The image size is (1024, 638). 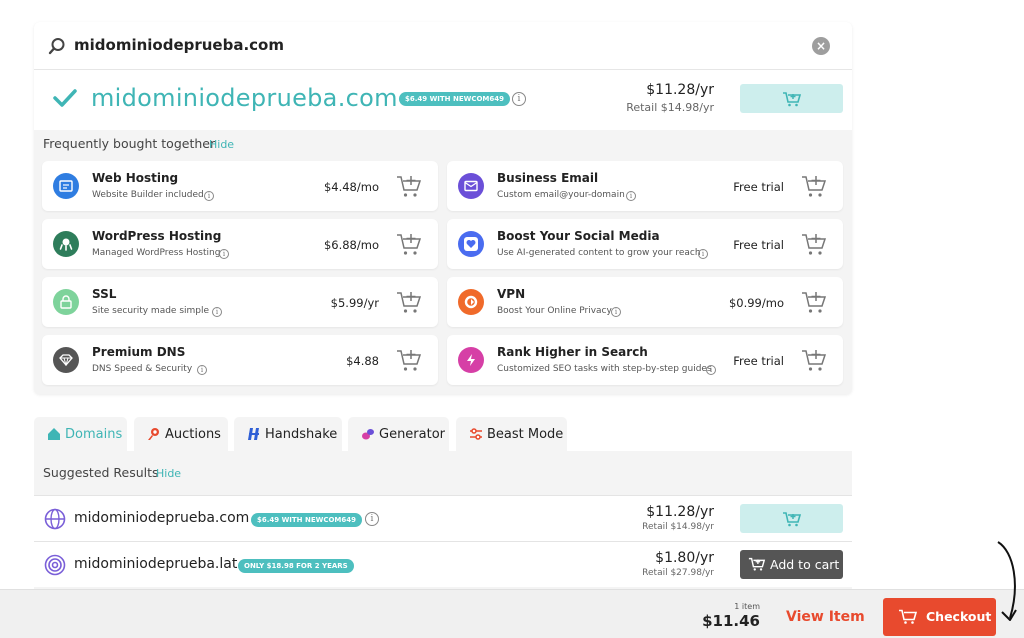 I want to click on home-icon, so click(x=54, y=434).